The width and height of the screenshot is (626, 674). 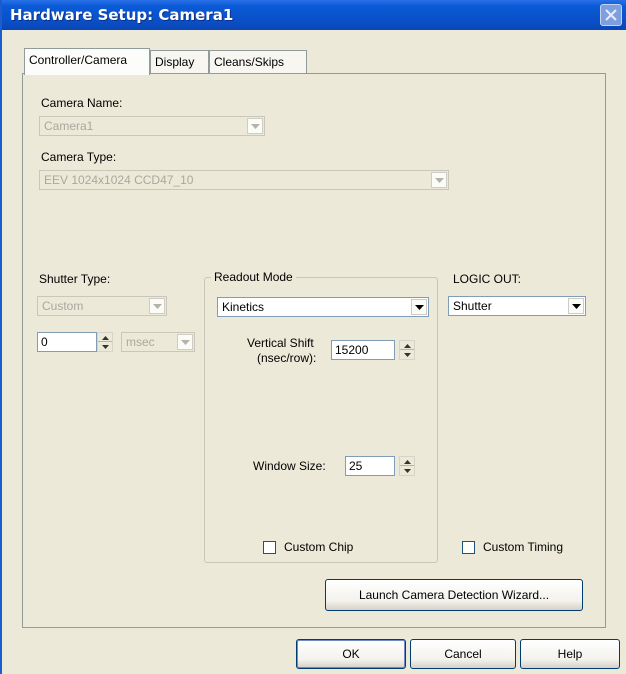 What do you see at coordinates (122, 15) in the screenshot?
I see `window-title: Hardware Setup: Camera1` at bounding box center [122, 15].